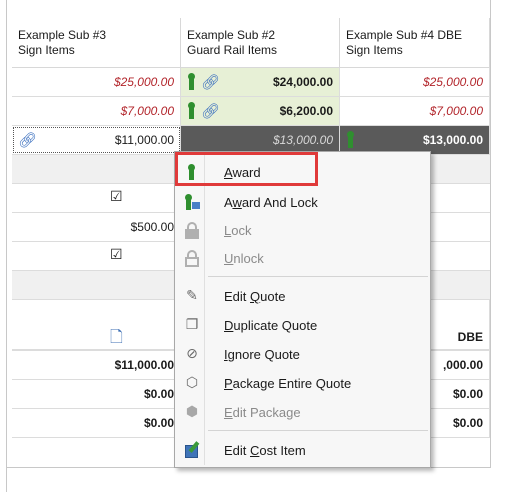 Image resolution: width=506 pixels, height=492 pixels. Describe the element at coordinates (244, 258) in the screenshot. I see `menu-item-label: Unlock` at that location.